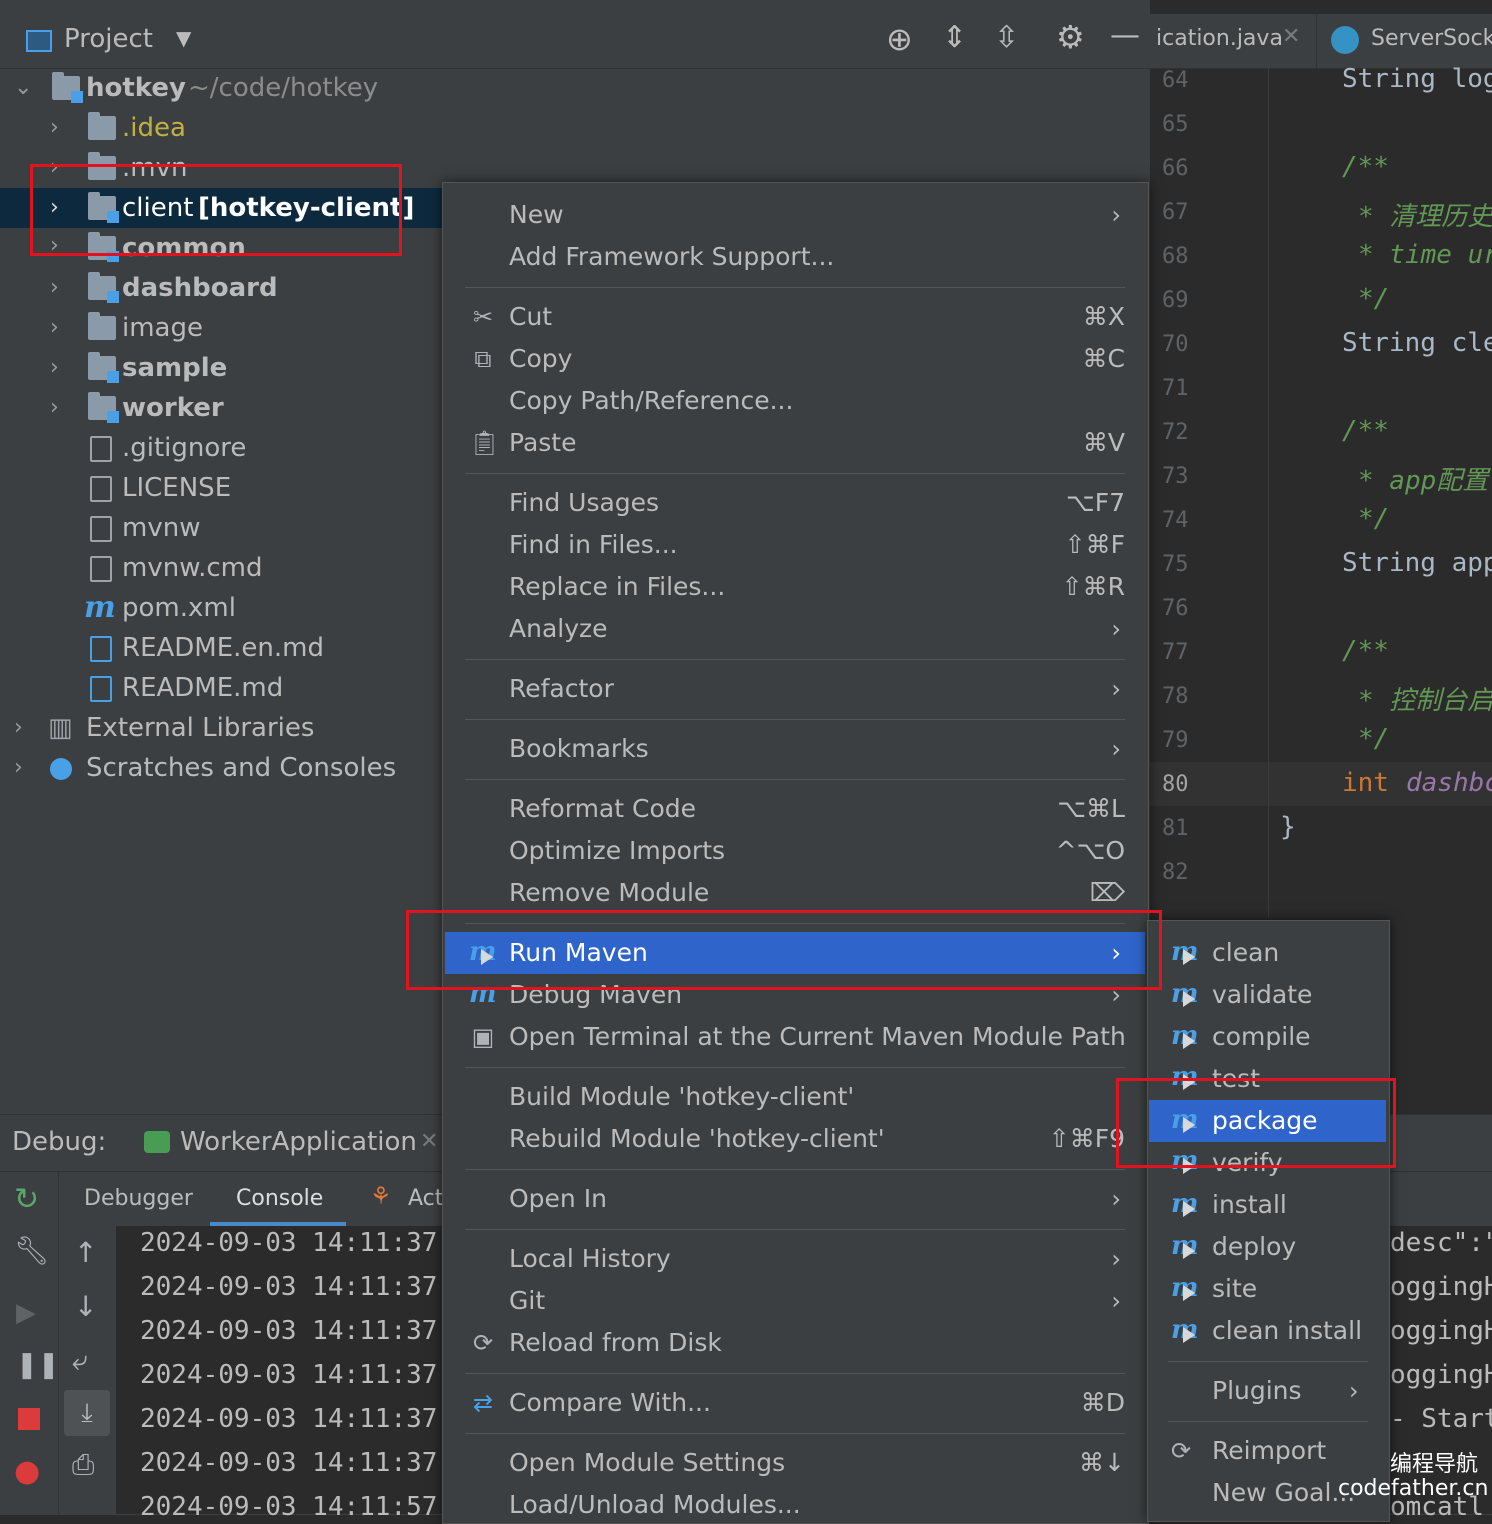  Describe the element at coordinates (1175, 124) in the screenshot. I see `line-number: 65` at that location.